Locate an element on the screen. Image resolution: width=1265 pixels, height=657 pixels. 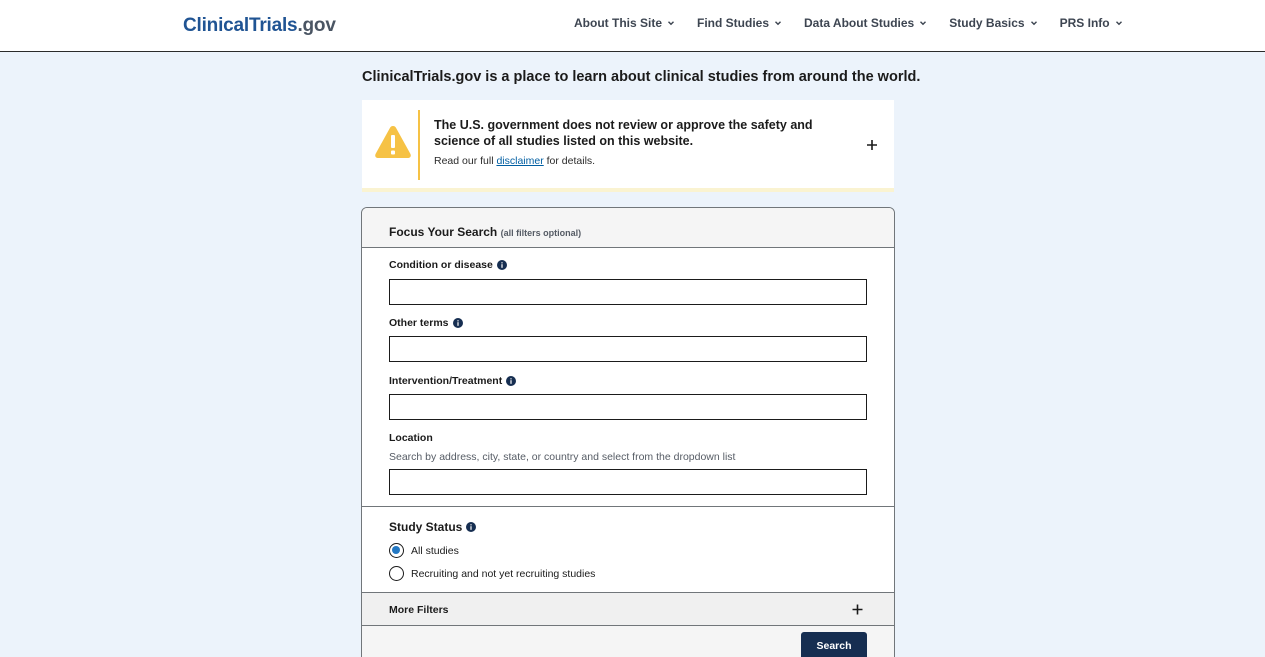
location-label: Location is located at coordinates (411, 438).